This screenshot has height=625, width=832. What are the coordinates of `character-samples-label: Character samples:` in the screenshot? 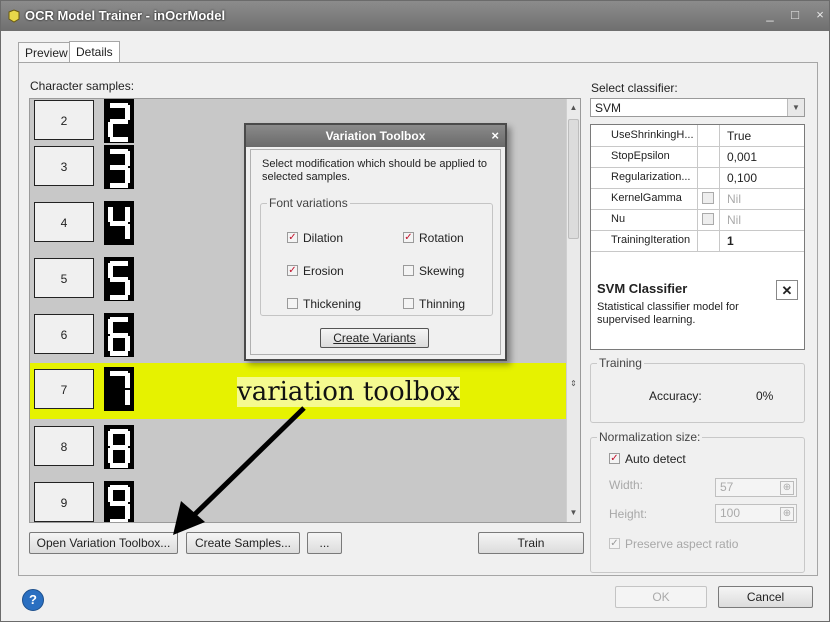 It's located at (82, 86).